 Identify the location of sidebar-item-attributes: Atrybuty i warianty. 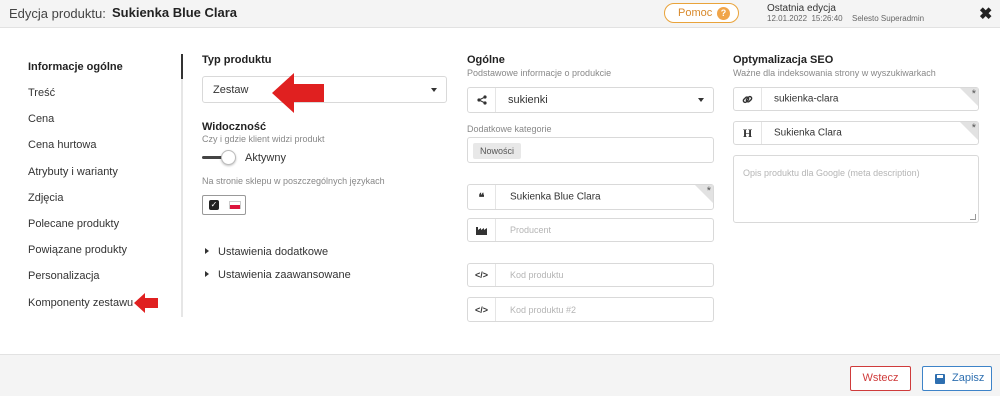
(73, 172).